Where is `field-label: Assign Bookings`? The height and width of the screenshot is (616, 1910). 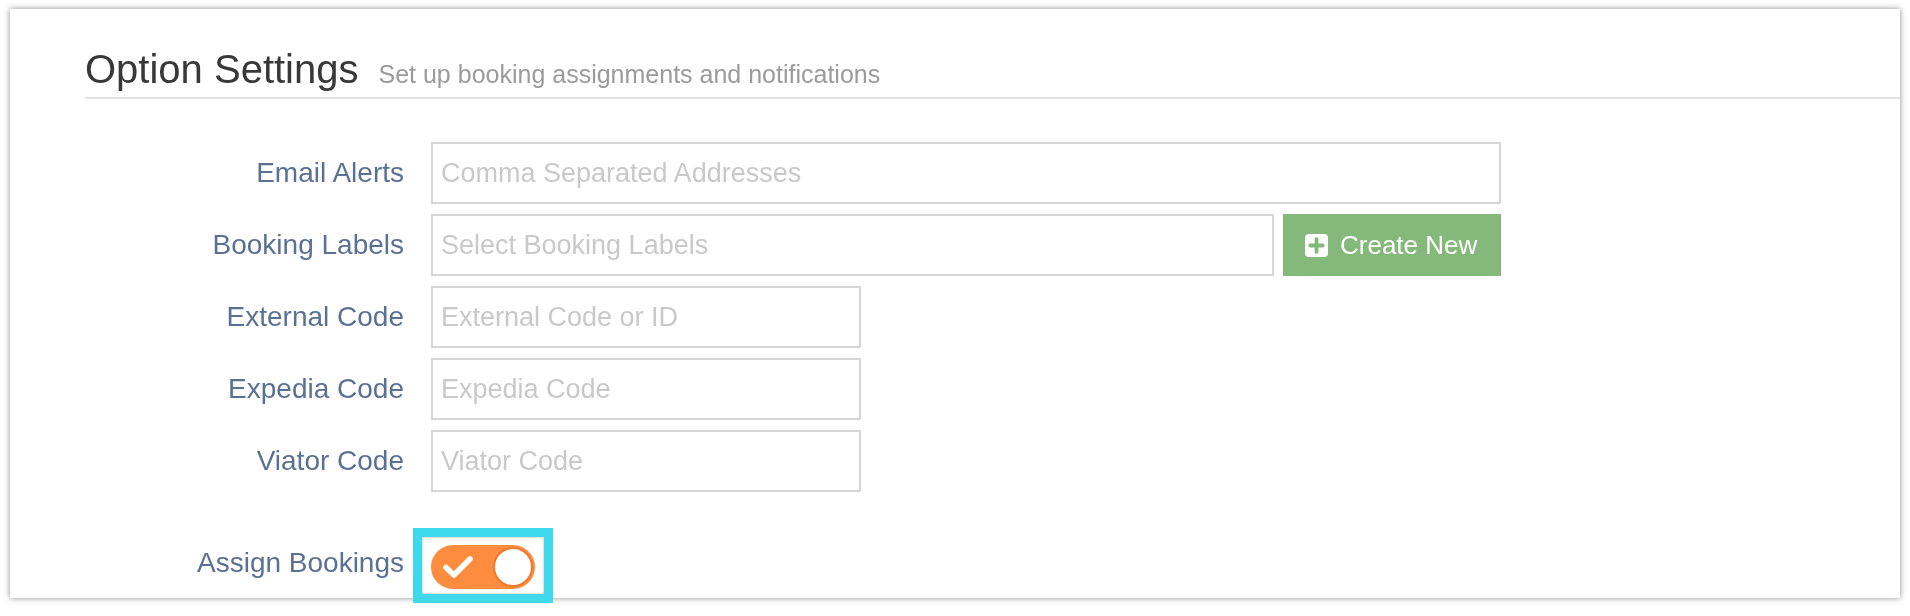
field-label: Assign Bookings is located at coordinates (300, 563).